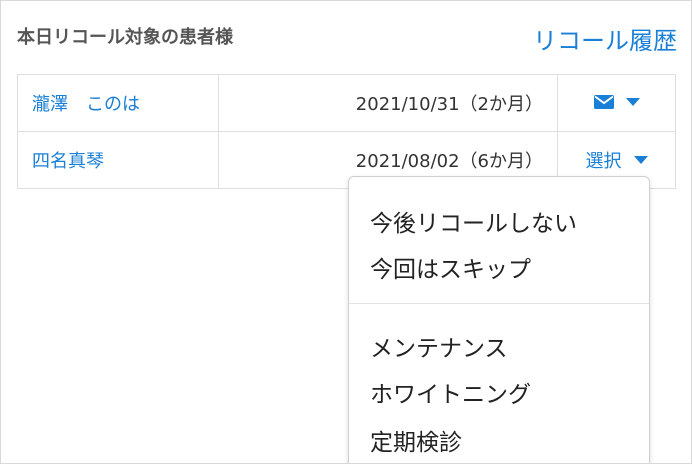 The image size is (692, 464). What do you see at coordinates (86, 104) in the screenshot?
I see `patient-name-link: 瀧澤 このは` at bounding box center [86, 104].